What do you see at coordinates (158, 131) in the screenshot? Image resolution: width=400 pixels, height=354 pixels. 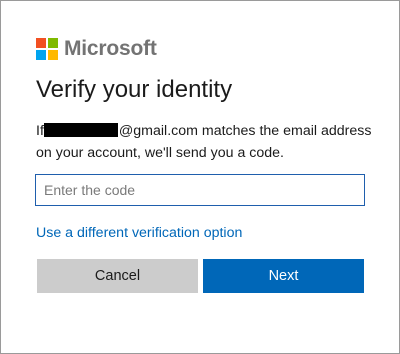 I see `email-suffix: @gmail.com` at bounding box center [158, 131].